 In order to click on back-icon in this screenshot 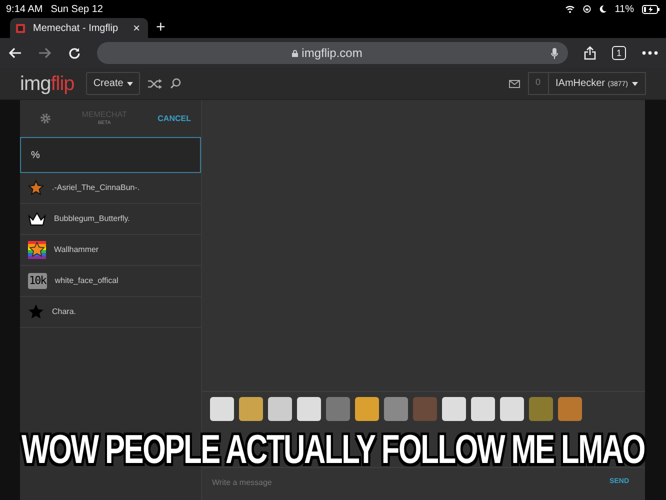, I will do `click(15, 53)`.